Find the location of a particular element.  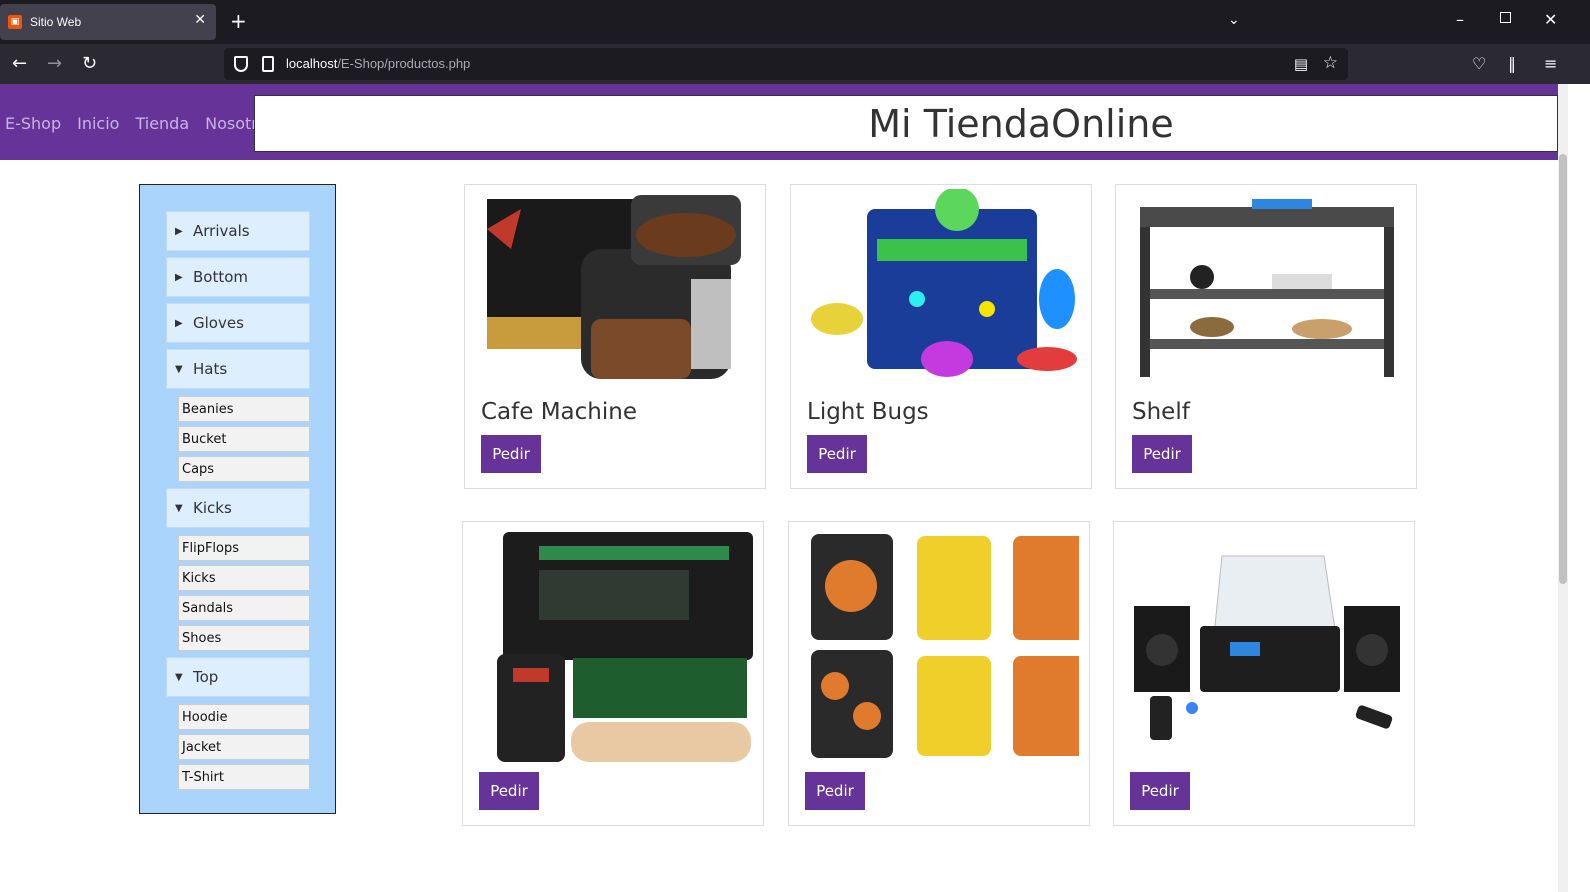

window-edge is located at coordinates (1579, 488).